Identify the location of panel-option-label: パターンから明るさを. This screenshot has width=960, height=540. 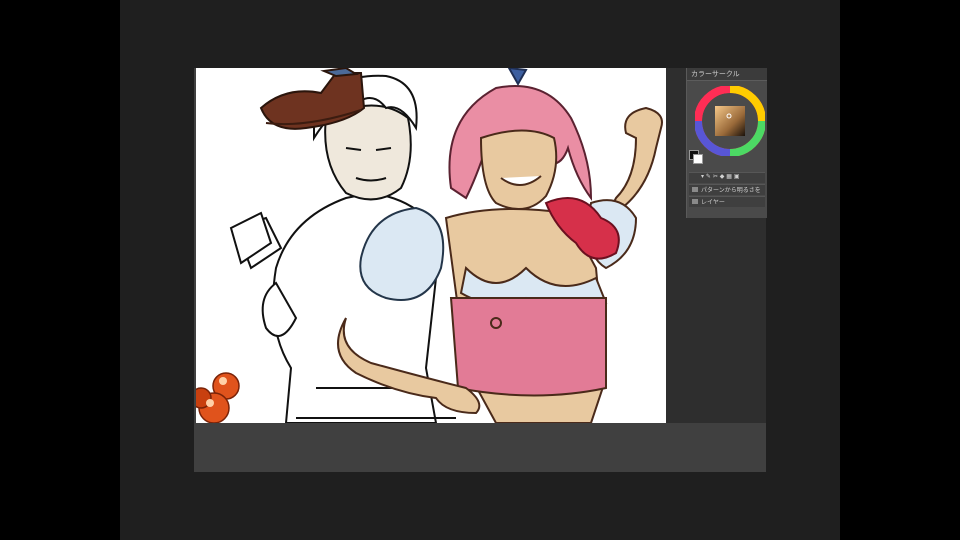
(731, 190).